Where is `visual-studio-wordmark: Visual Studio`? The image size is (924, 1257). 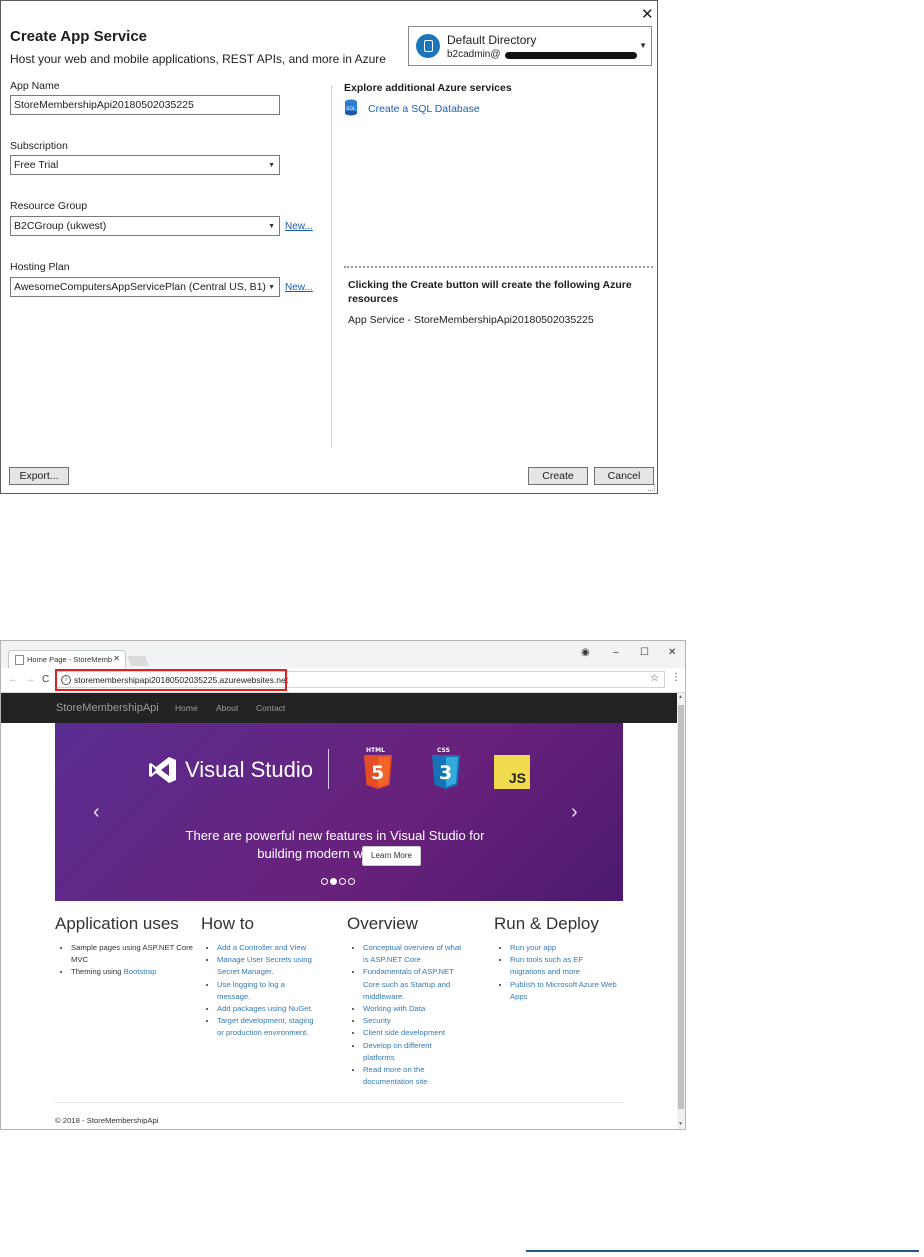 visual-studio-wordmark: Visual Studio is located at coordinates (249, 769).